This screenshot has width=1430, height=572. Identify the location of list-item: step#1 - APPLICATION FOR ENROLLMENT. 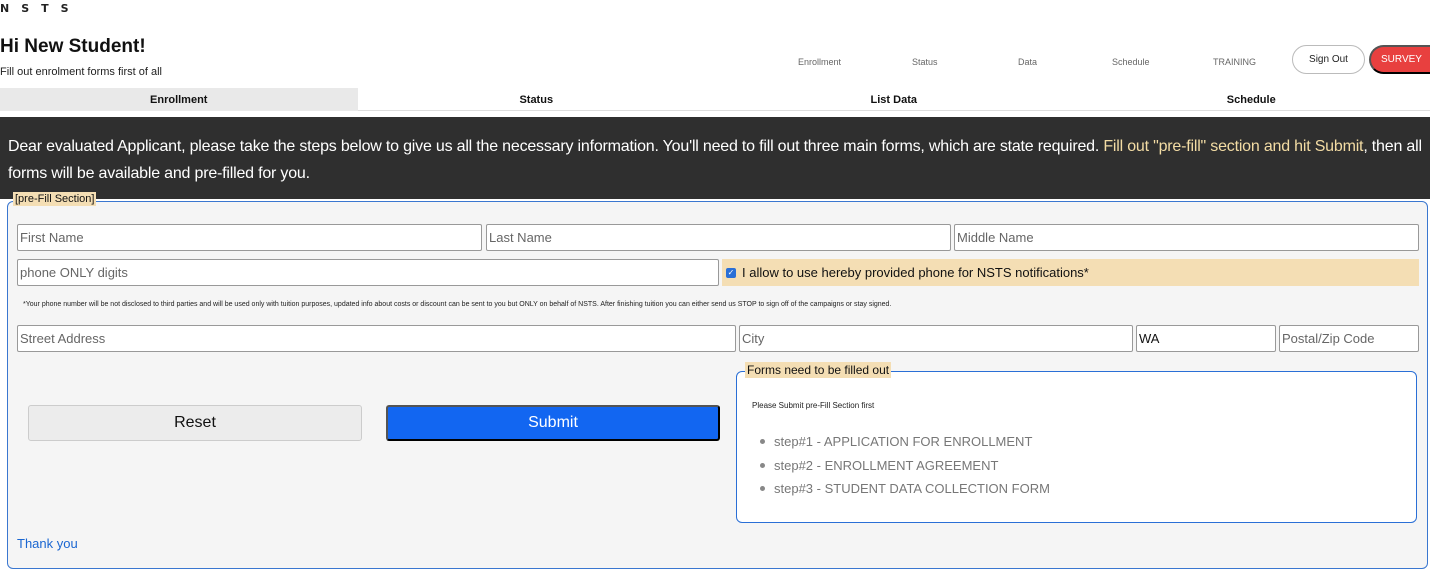
(905, 442).